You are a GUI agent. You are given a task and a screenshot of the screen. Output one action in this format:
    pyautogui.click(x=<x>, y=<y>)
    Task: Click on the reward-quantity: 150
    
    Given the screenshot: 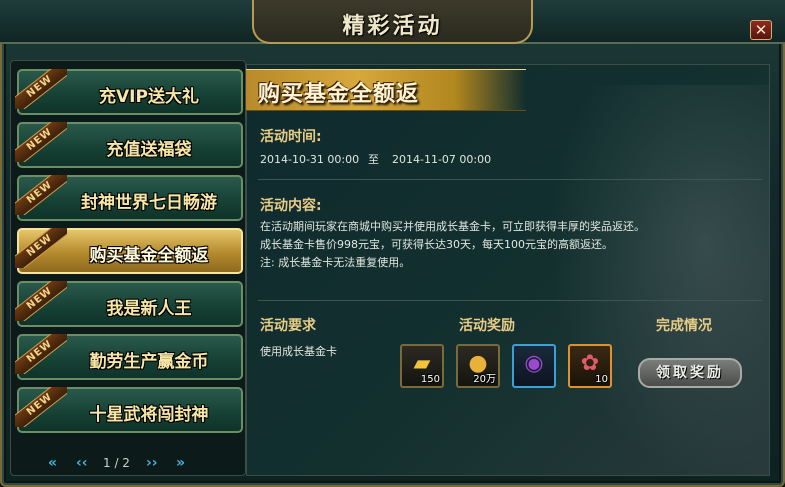 What is the action you would take?
    pyautogui.click(x=430, y=379)
    